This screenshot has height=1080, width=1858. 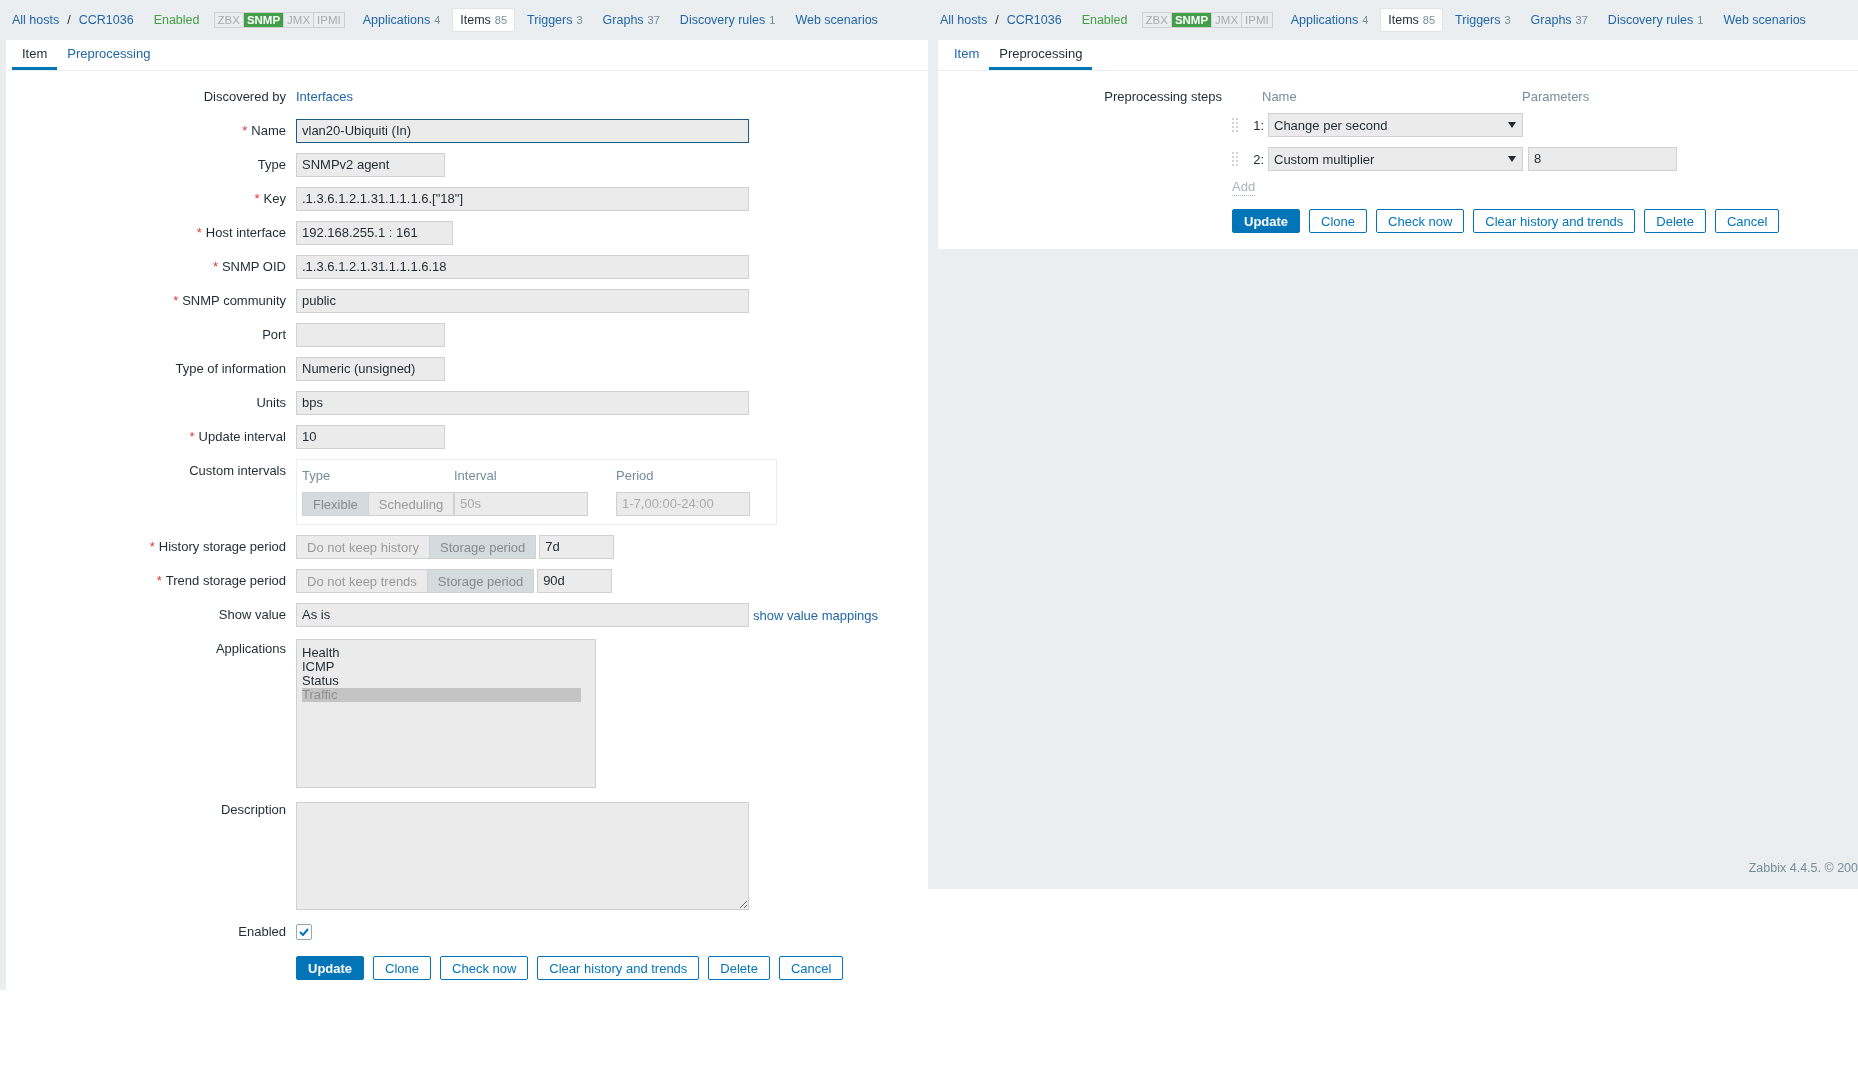 What do you see at coordinates (577, 547) in the screenshot?
I see `input-field: 7d` at bounding box center [577, 547].